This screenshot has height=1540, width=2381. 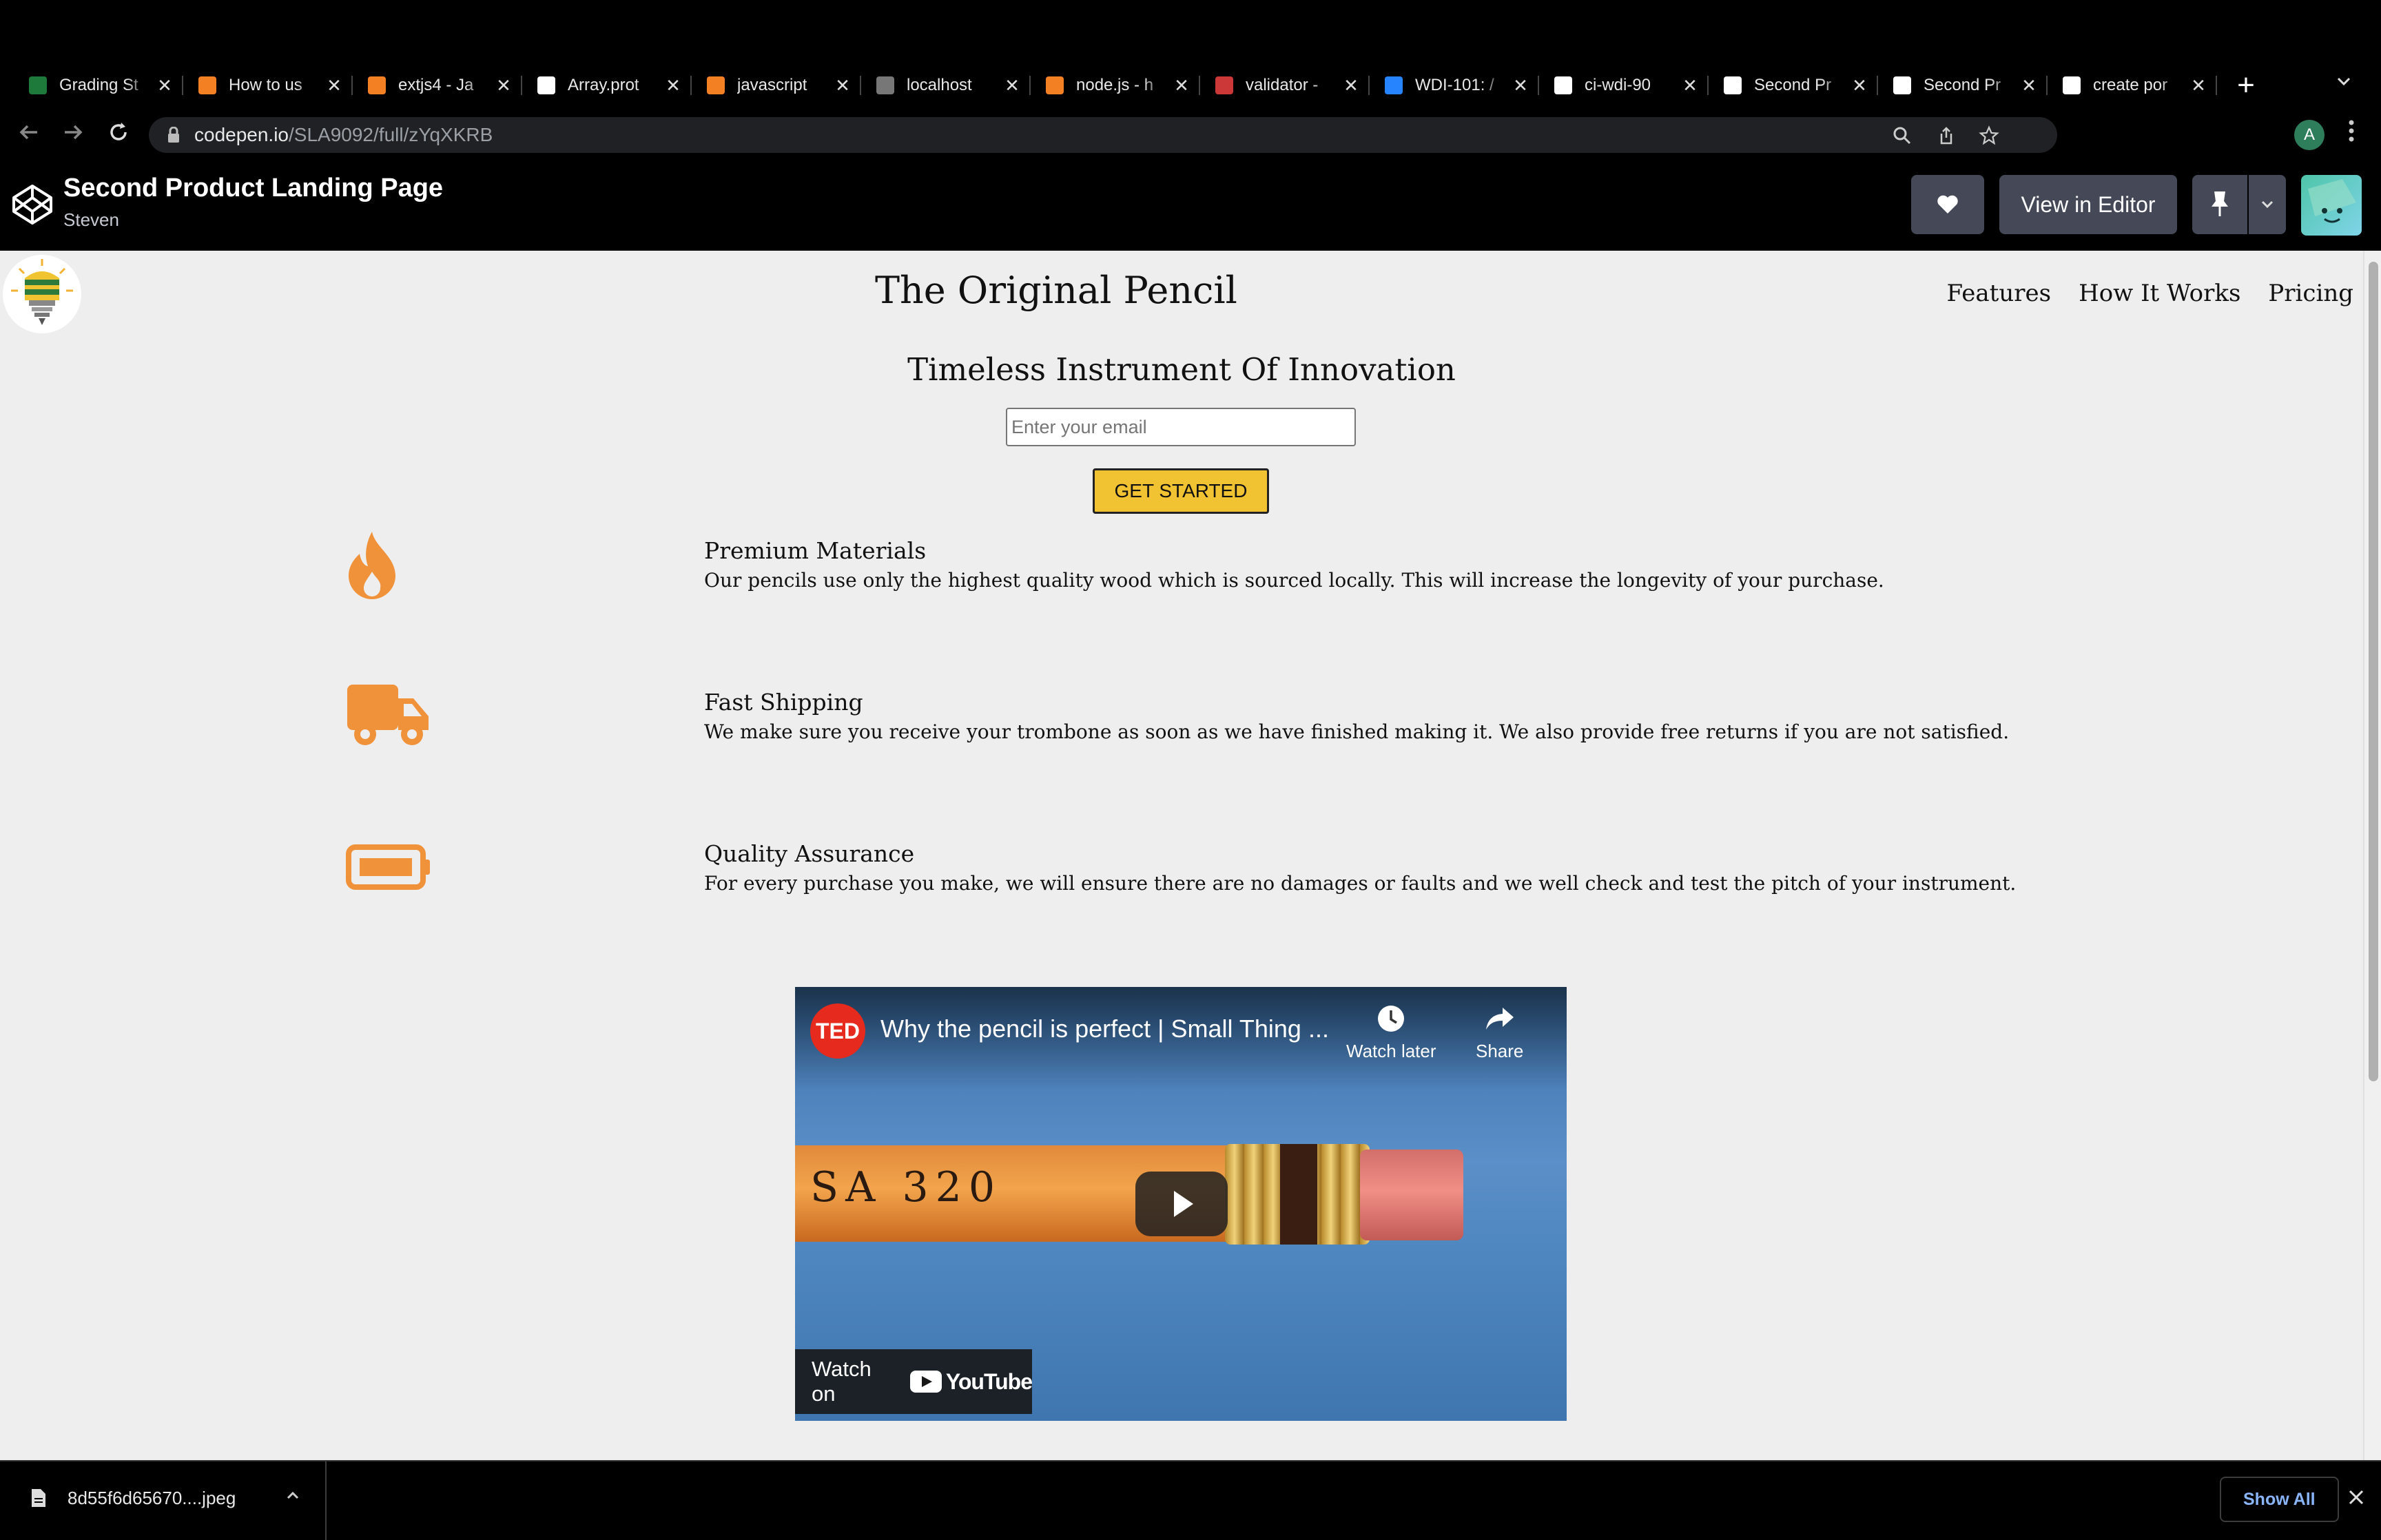 What do you see at coordinates (2310, 135) in the screenshot?
I see `profile-avatar: A` at bounding box center [2310, 135].